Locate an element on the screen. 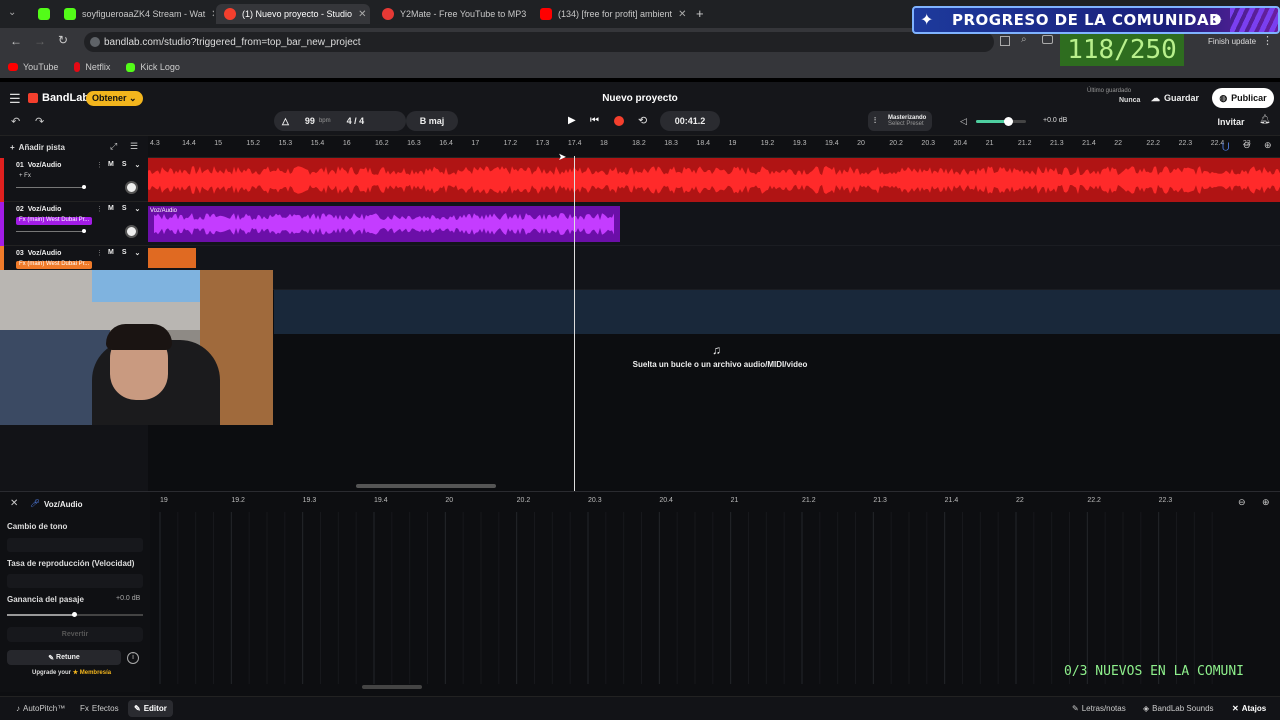  metronome-icon: △ is located at coordinates (285, 121).